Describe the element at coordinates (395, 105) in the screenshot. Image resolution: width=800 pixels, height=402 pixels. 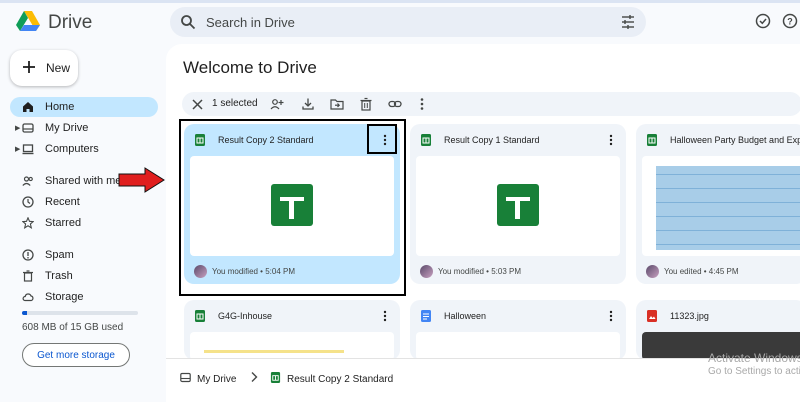
I see `link-icon` at that location.